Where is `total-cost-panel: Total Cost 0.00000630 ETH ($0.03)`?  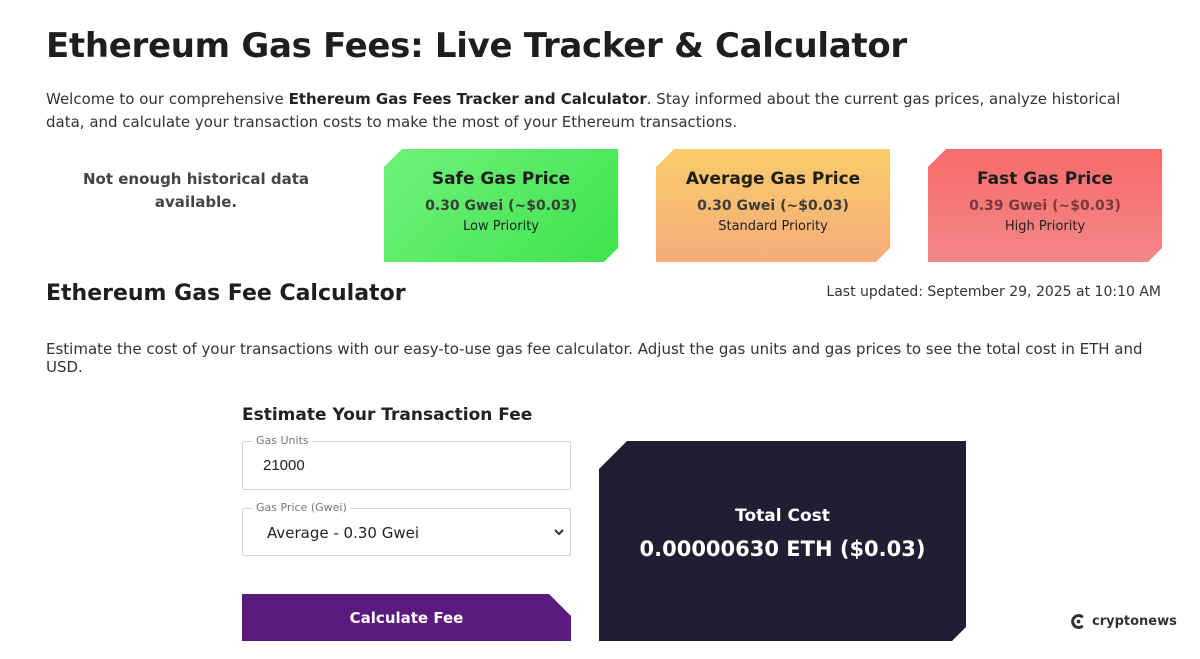
total-cost-panel: Total Cost 0.00000630 ETH ($0.03) is located at coordinates (782, 541).